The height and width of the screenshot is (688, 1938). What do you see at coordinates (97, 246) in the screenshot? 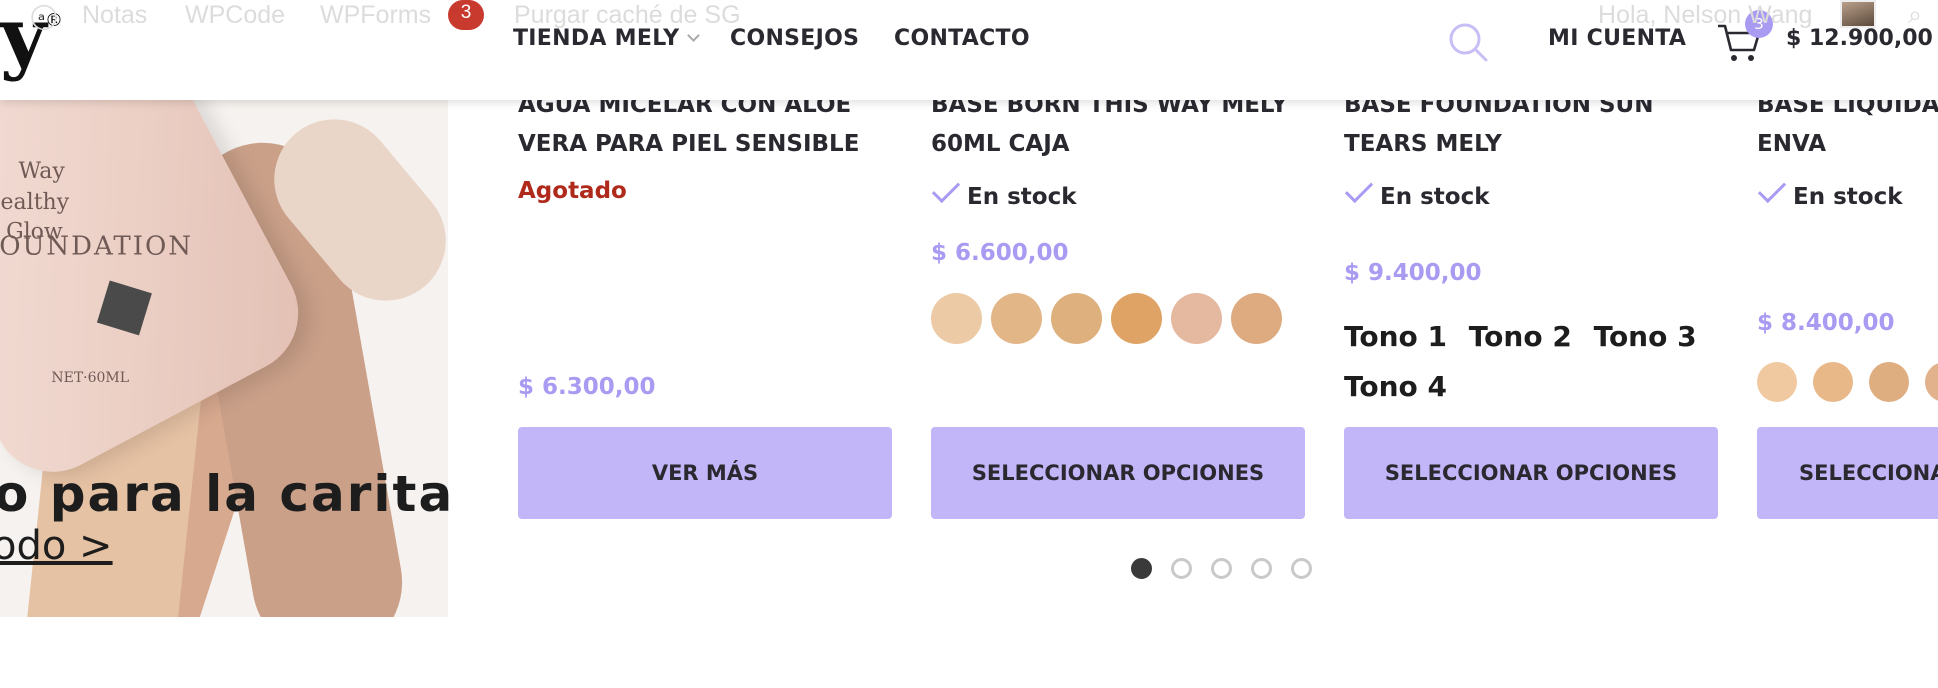
I see `bottle-label: FOUNDATION` at bounding box center [97, 246].